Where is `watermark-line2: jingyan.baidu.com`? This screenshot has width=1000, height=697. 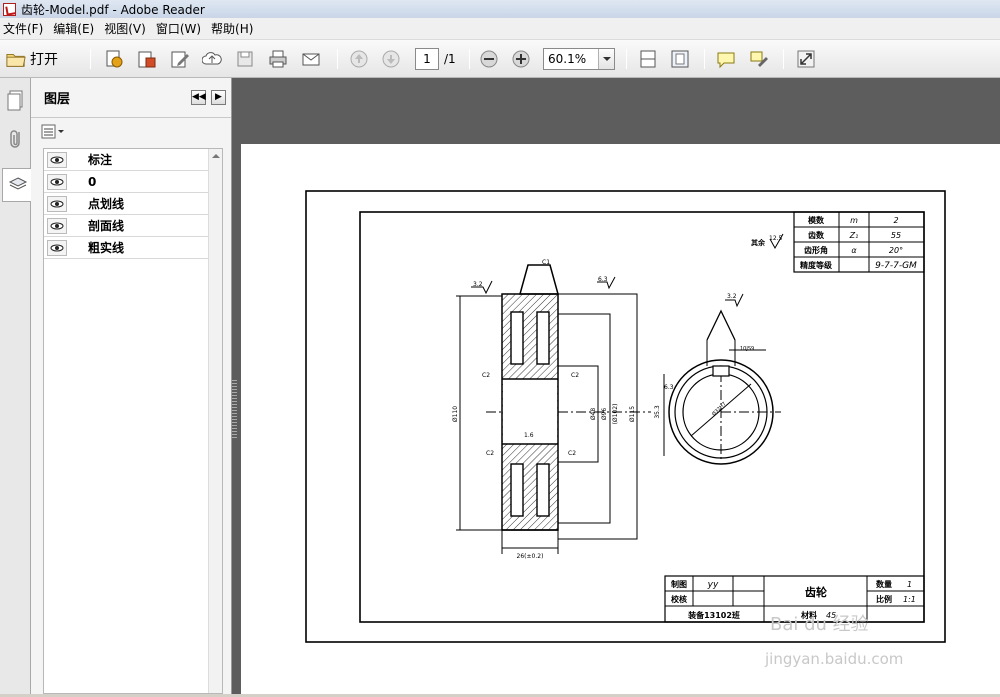
watermark-line2: jingyan.baidu.com is located at coordinates (834, 659).